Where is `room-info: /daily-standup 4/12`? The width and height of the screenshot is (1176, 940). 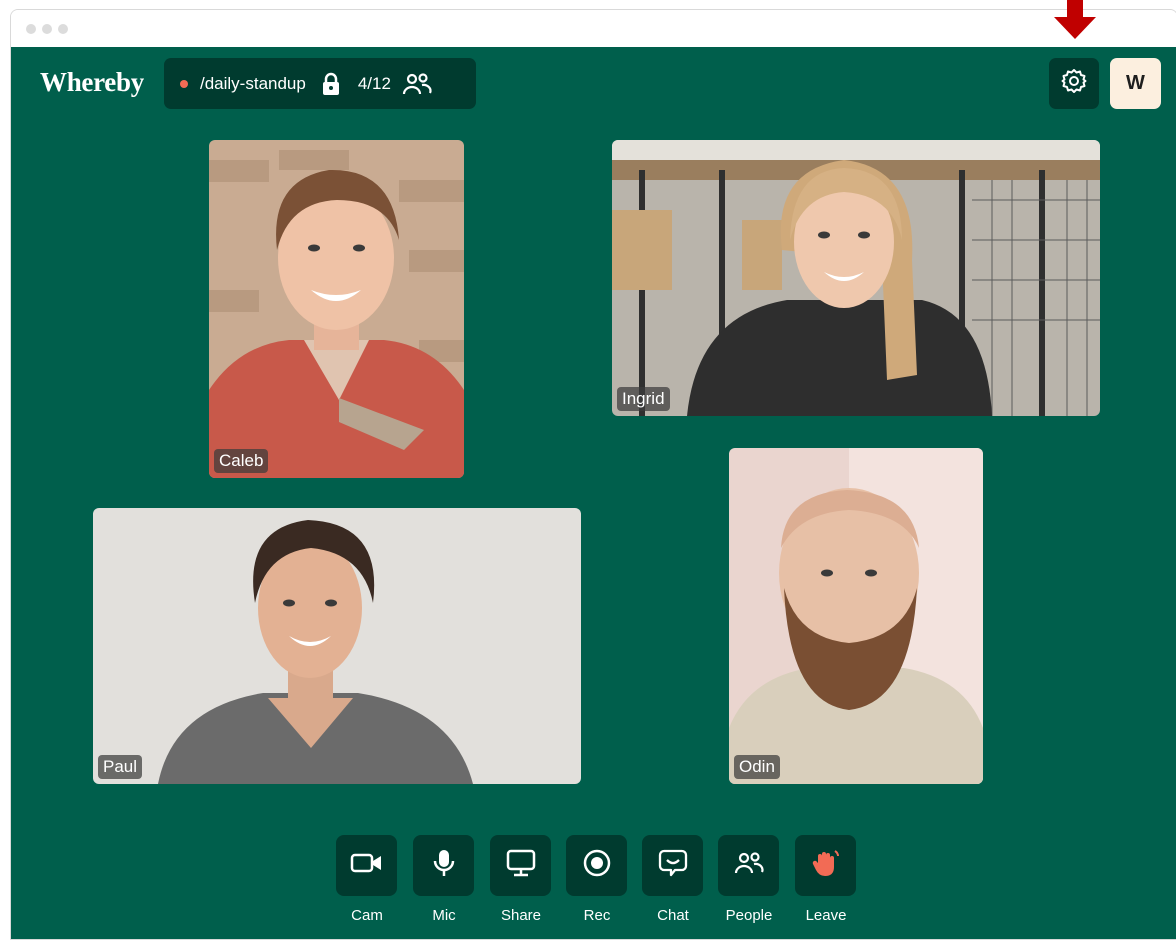
room-info: /daily-standup 4/12 is located at coordinates (320, 83).